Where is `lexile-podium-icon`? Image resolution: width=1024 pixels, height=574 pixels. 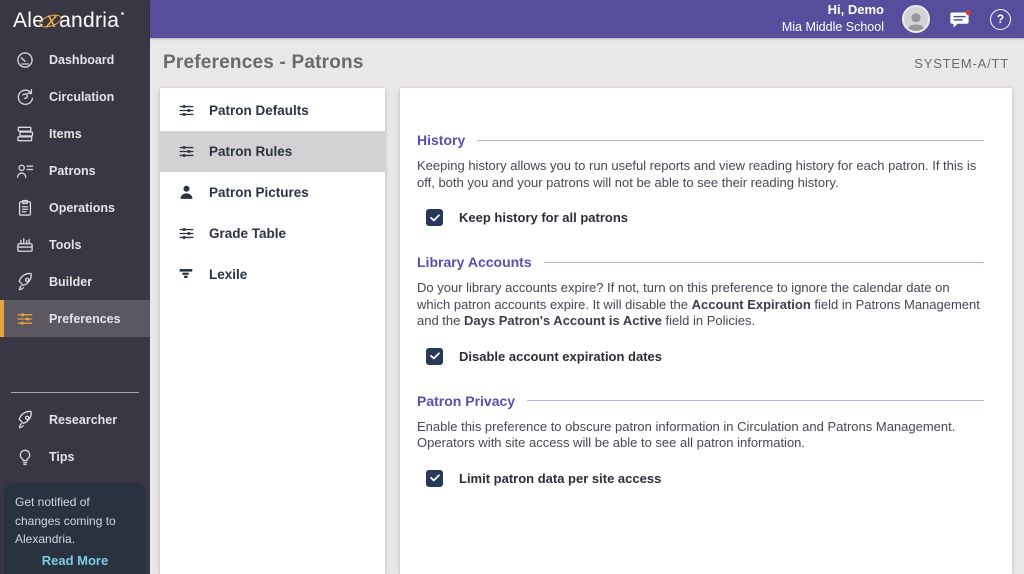 lexile-podium-icon is located at coordinates (186, 274).